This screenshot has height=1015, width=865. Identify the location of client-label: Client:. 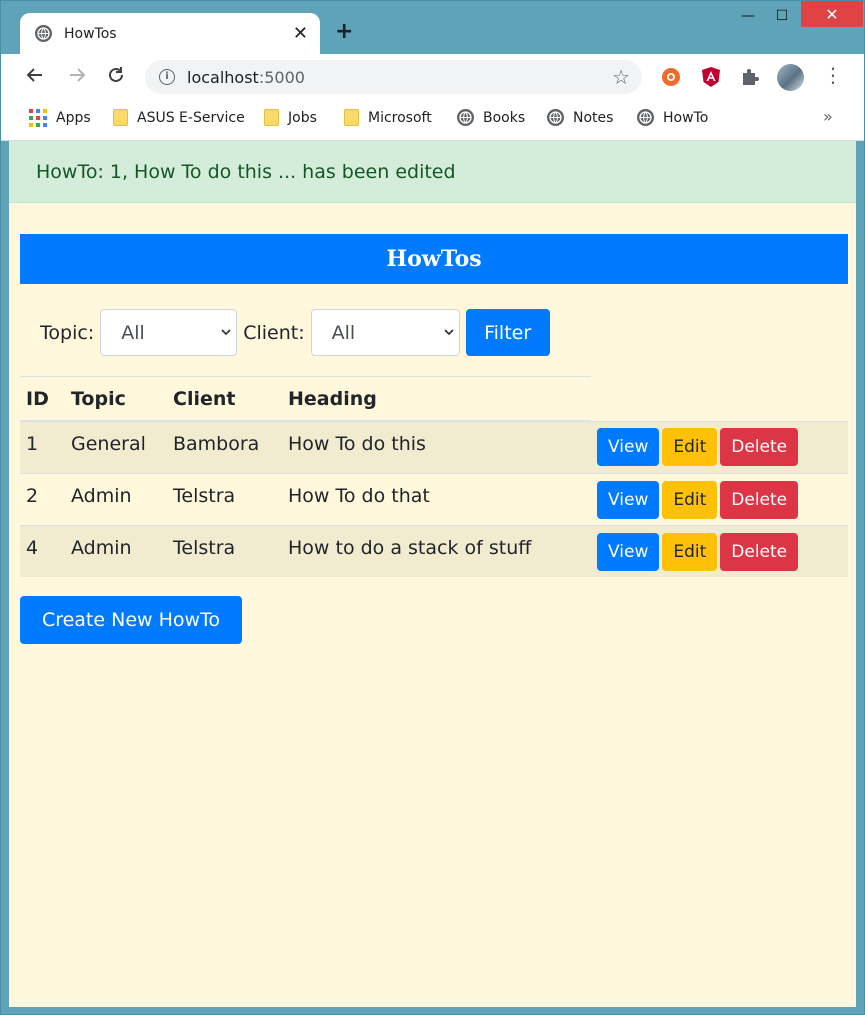
(274, 332).